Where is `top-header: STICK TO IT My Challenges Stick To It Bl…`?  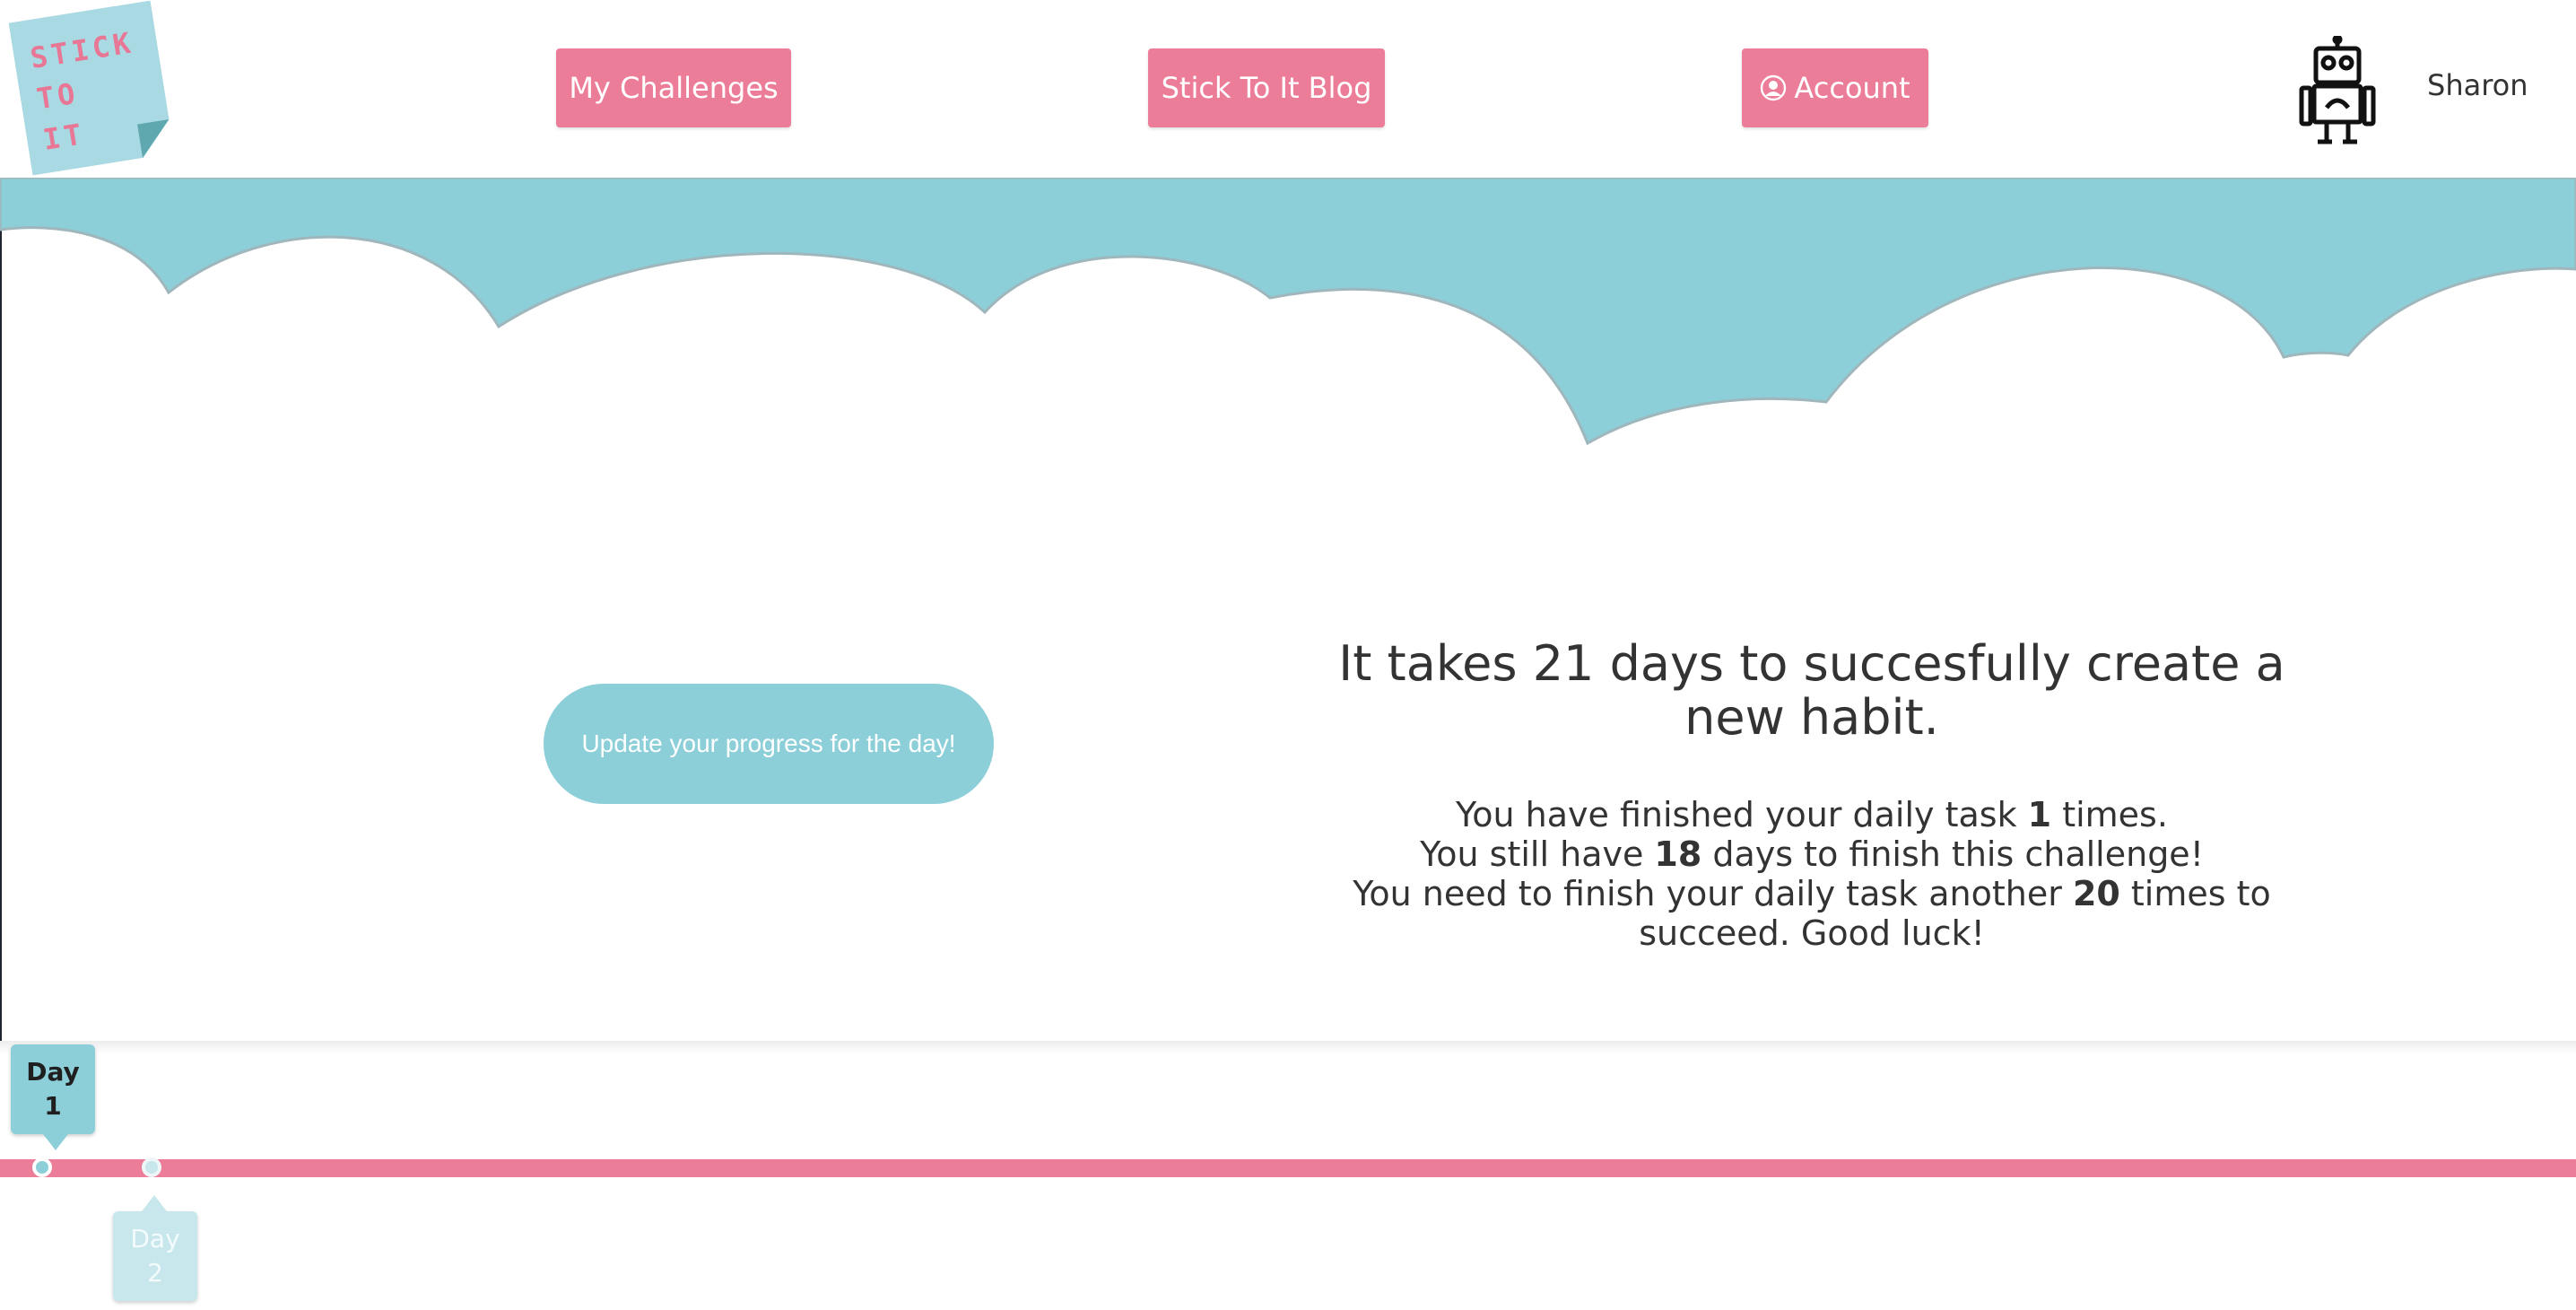 top-header: STICK TO IT My Challenges Stick To It Bl… is located at coordinates (1288, 89).